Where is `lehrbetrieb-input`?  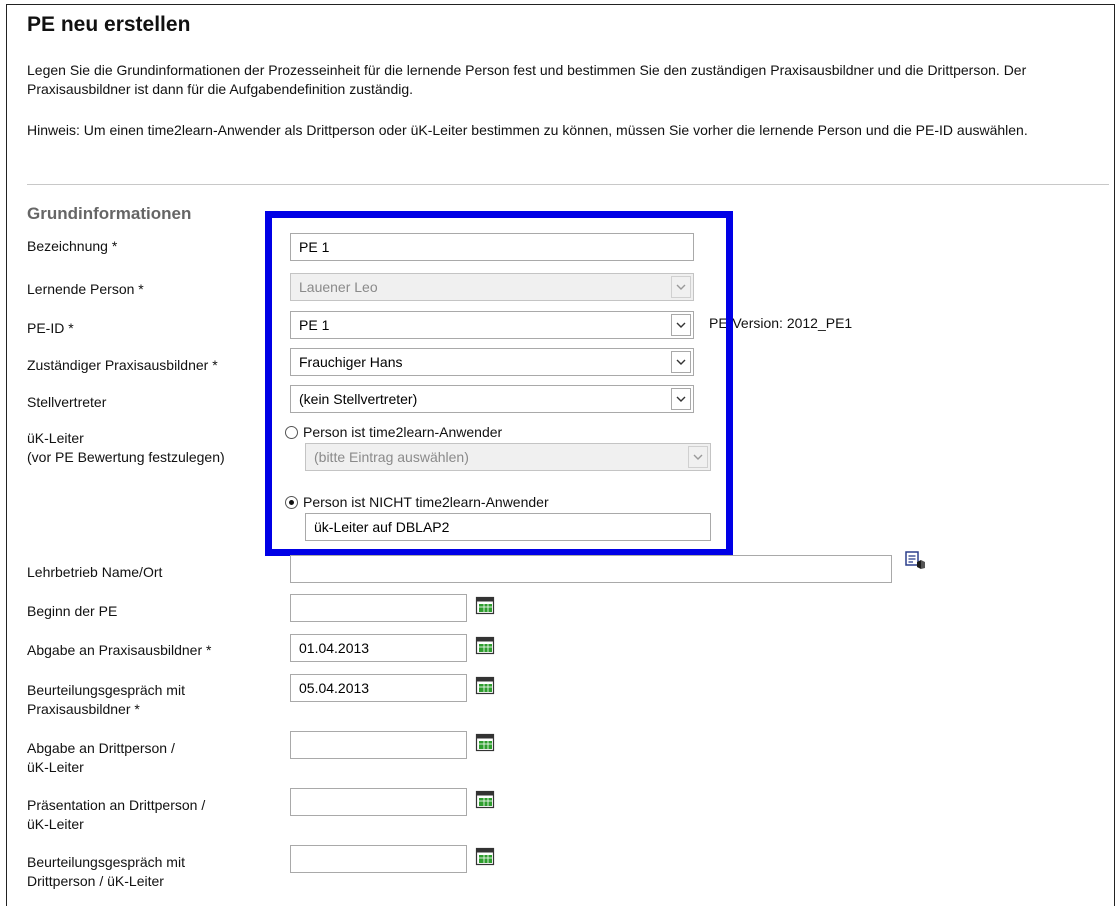 lehrbetrieb-input is located at coordinates (591, 569).